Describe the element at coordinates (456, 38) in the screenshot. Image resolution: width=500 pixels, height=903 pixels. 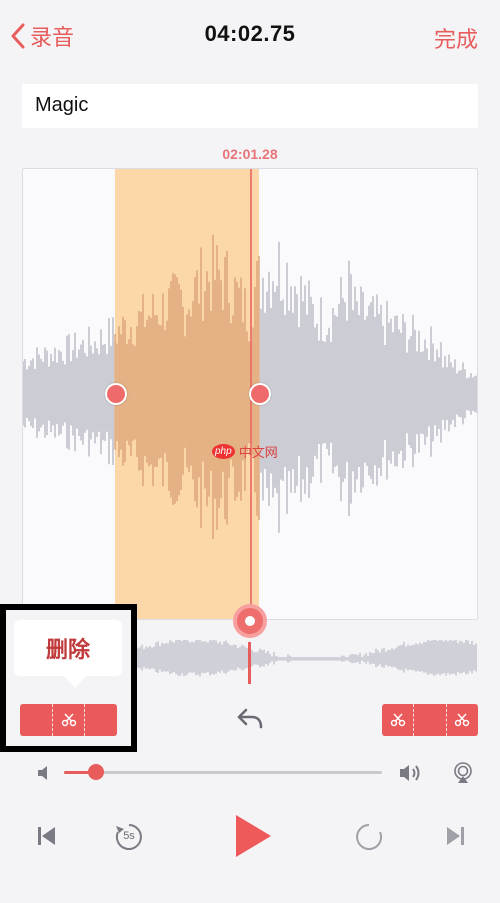
I see `done-button: 完成` at that location.